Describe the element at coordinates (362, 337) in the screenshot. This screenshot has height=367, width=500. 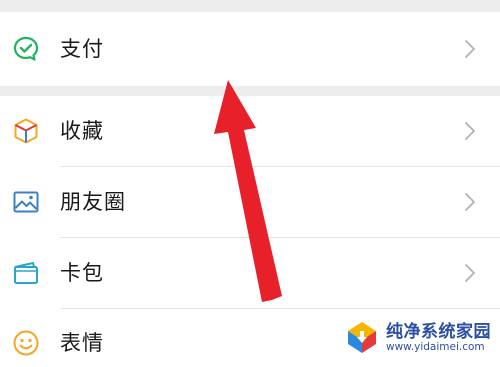
I see `watermark-logo-icon` at that location.